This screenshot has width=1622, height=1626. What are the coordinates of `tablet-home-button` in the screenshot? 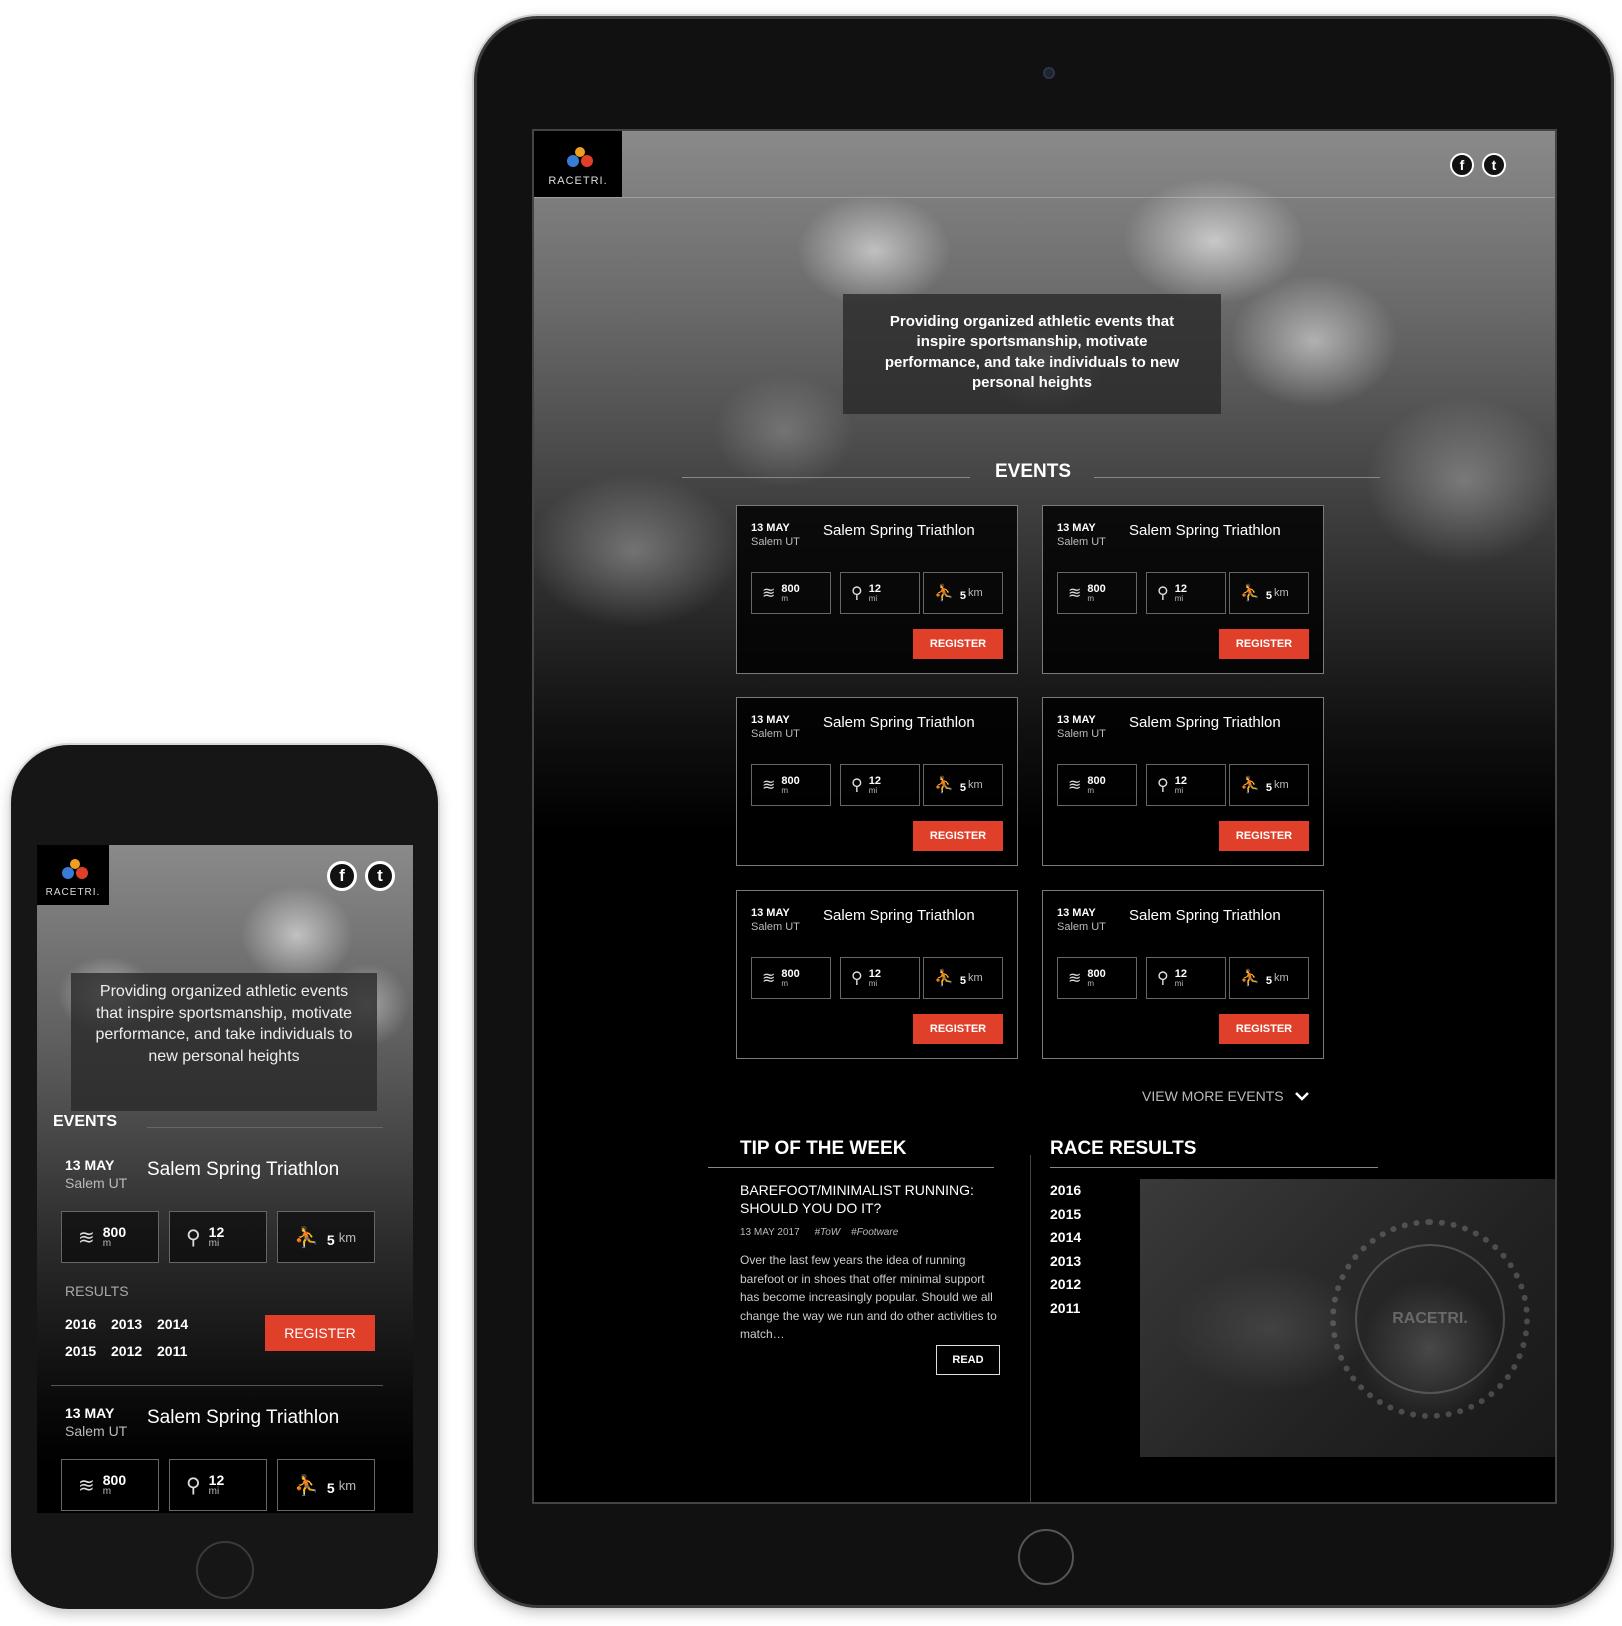 It's located at (1046, 1557).